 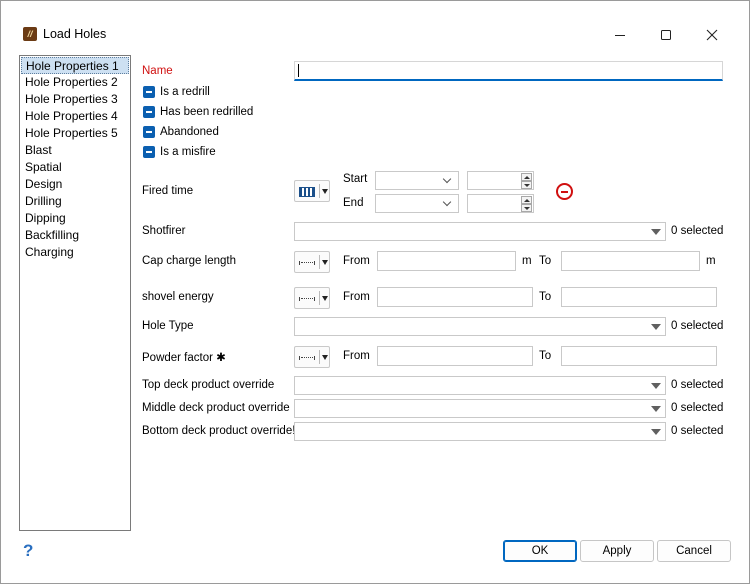 What do you see at coordinates (28, 551) in the screenshot?
I see `help-icon: ?` at bounding box center [28, 551].